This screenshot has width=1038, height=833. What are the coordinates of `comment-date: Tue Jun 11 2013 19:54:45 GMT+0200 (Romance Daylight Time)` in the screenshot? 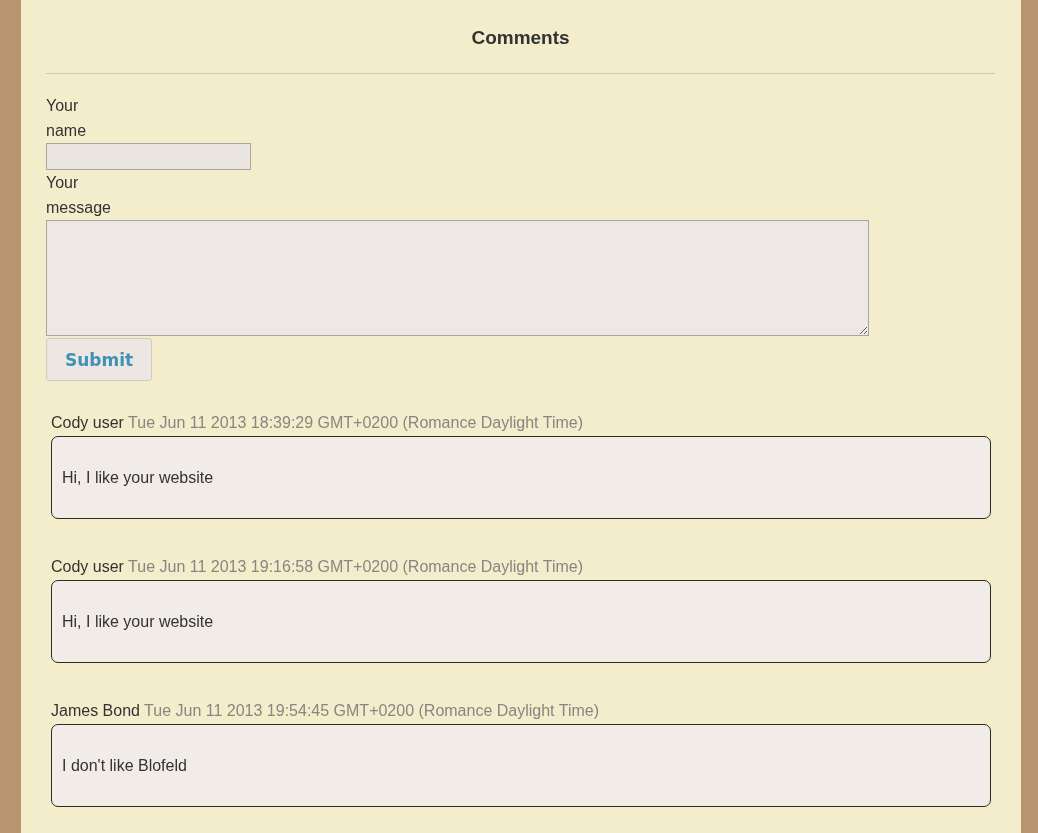 It's located at (371, 710).